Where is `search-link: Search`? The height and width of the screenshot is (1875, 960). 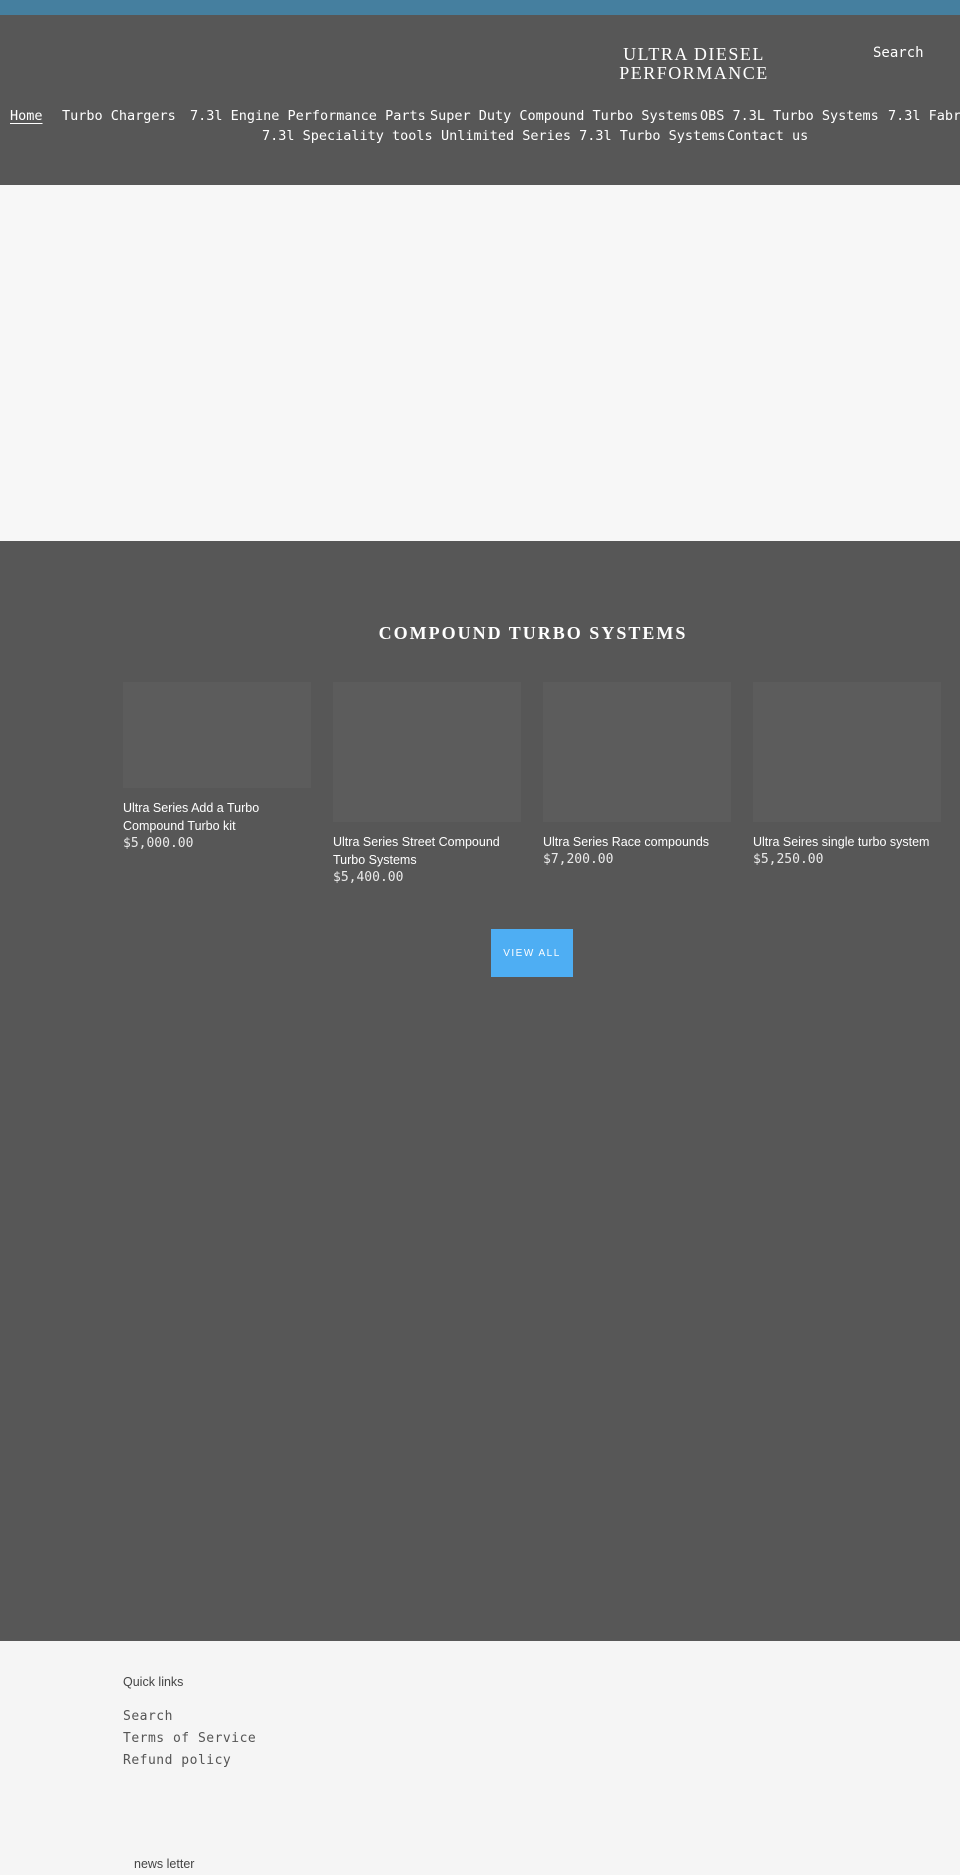
search-link: Search is located at coordinates (898, 53).